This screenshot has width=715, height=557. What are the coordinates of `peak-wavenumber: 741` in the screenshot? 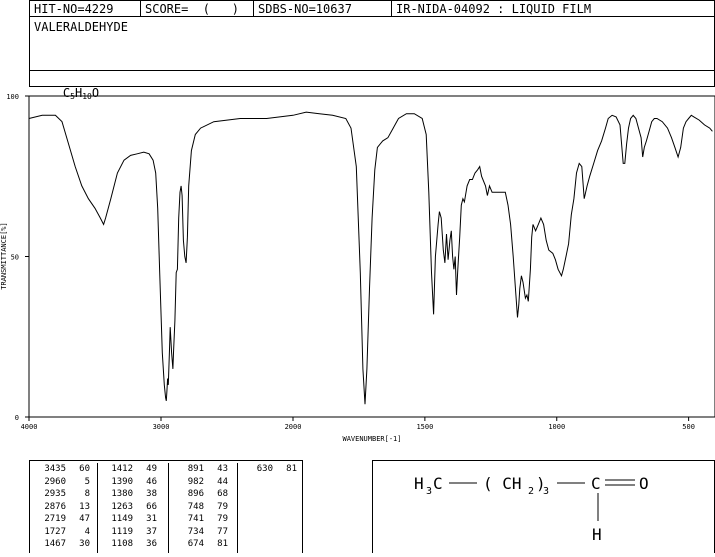 It's located at (195, 519).